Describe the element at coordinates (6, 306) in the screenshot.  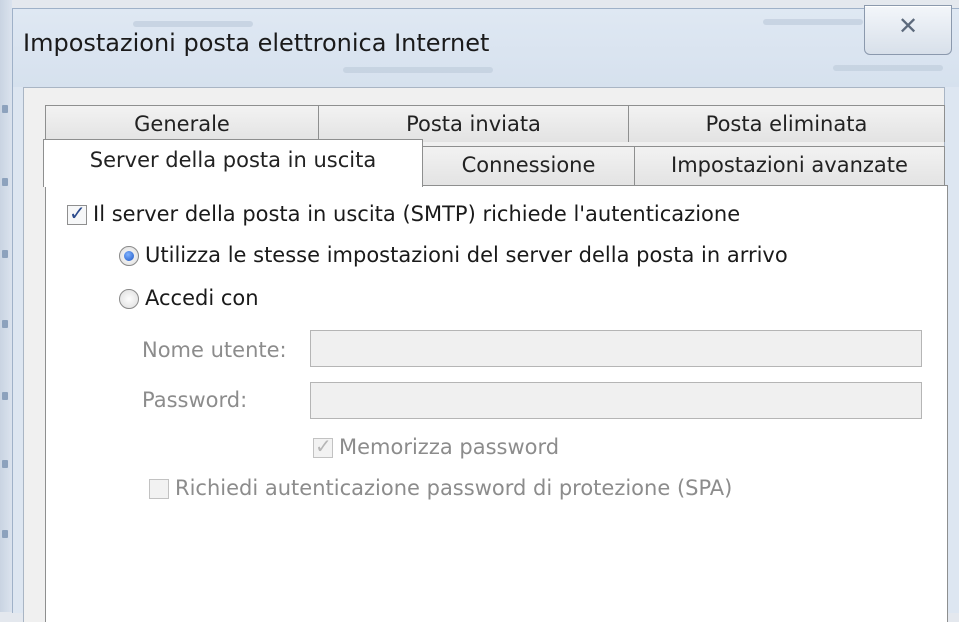
I see `background-window-edge` at that location.